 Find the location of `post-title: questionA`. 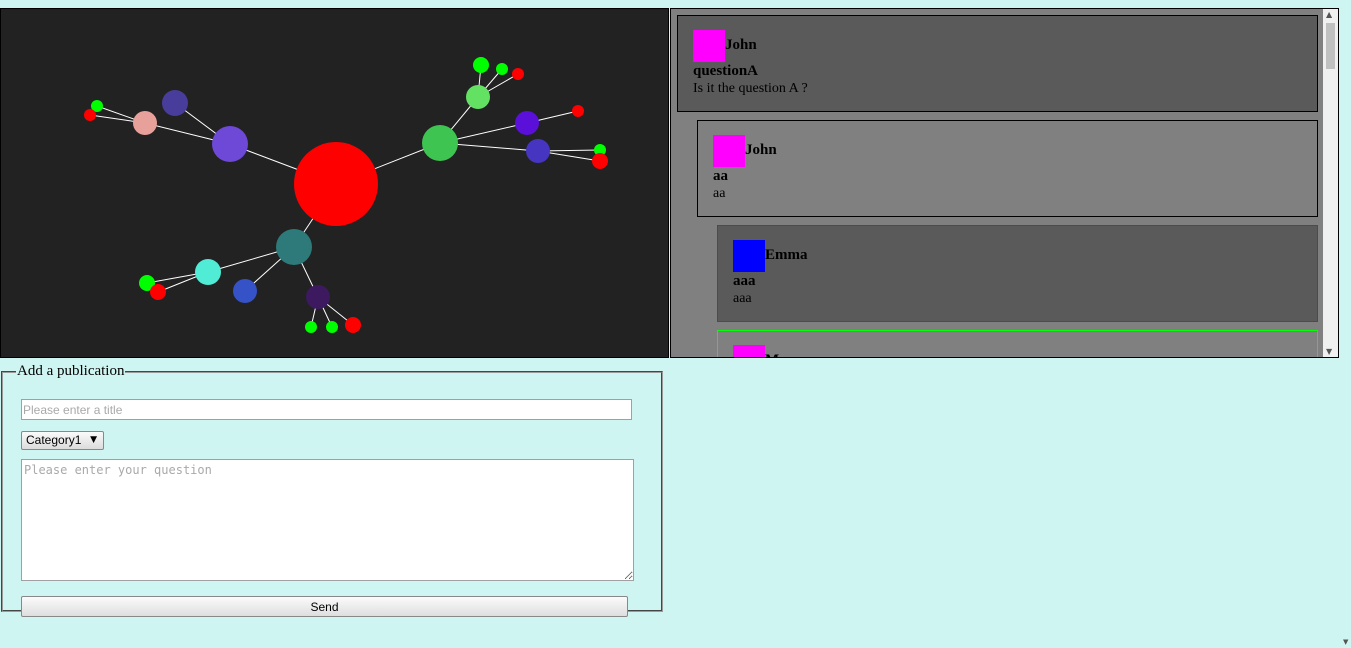

post-title: questionA is located at coordinates (726, 71).